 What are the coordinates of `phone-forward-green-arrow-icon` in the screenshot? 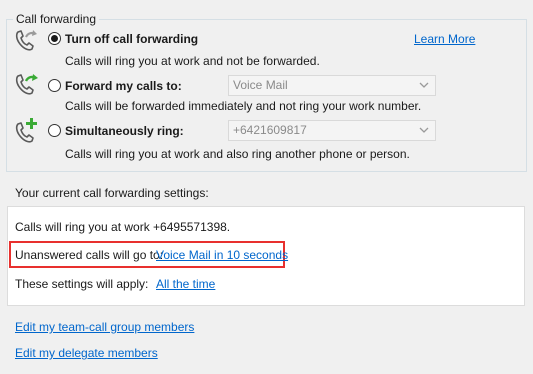 It's located at (26, 84).